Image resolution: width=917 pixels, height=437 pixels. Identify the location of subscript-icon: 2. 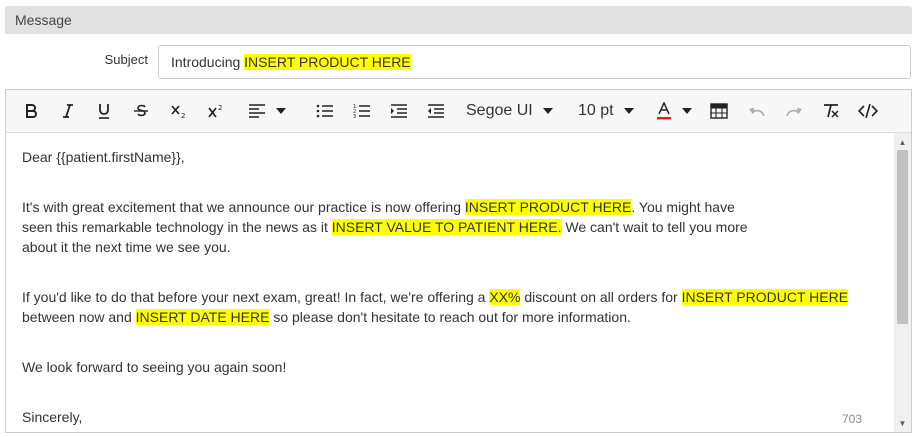
(179, 111).